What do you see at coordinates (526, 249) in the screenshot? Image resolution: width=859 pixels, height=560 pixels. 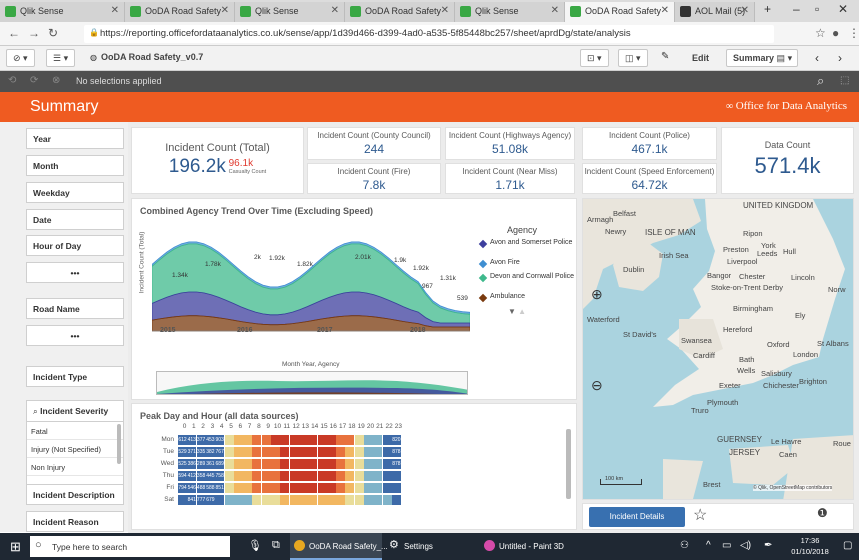 I see `legend-item: Avon and Somerset Police` at bounding box center [526, 249].